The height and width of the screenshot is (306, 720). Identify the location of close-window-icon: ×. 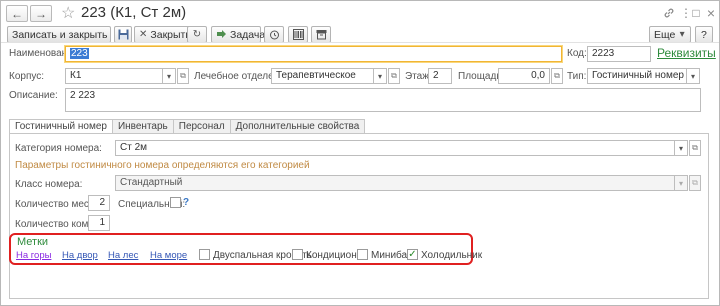
(711, 13).